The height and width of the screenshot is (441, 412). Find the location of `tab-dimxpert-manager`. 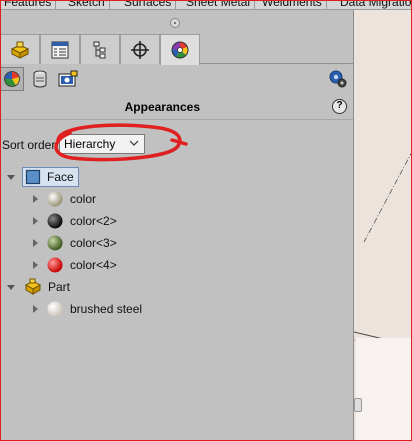

tab-dimxpert-manager is located at coordinates (140, 49).